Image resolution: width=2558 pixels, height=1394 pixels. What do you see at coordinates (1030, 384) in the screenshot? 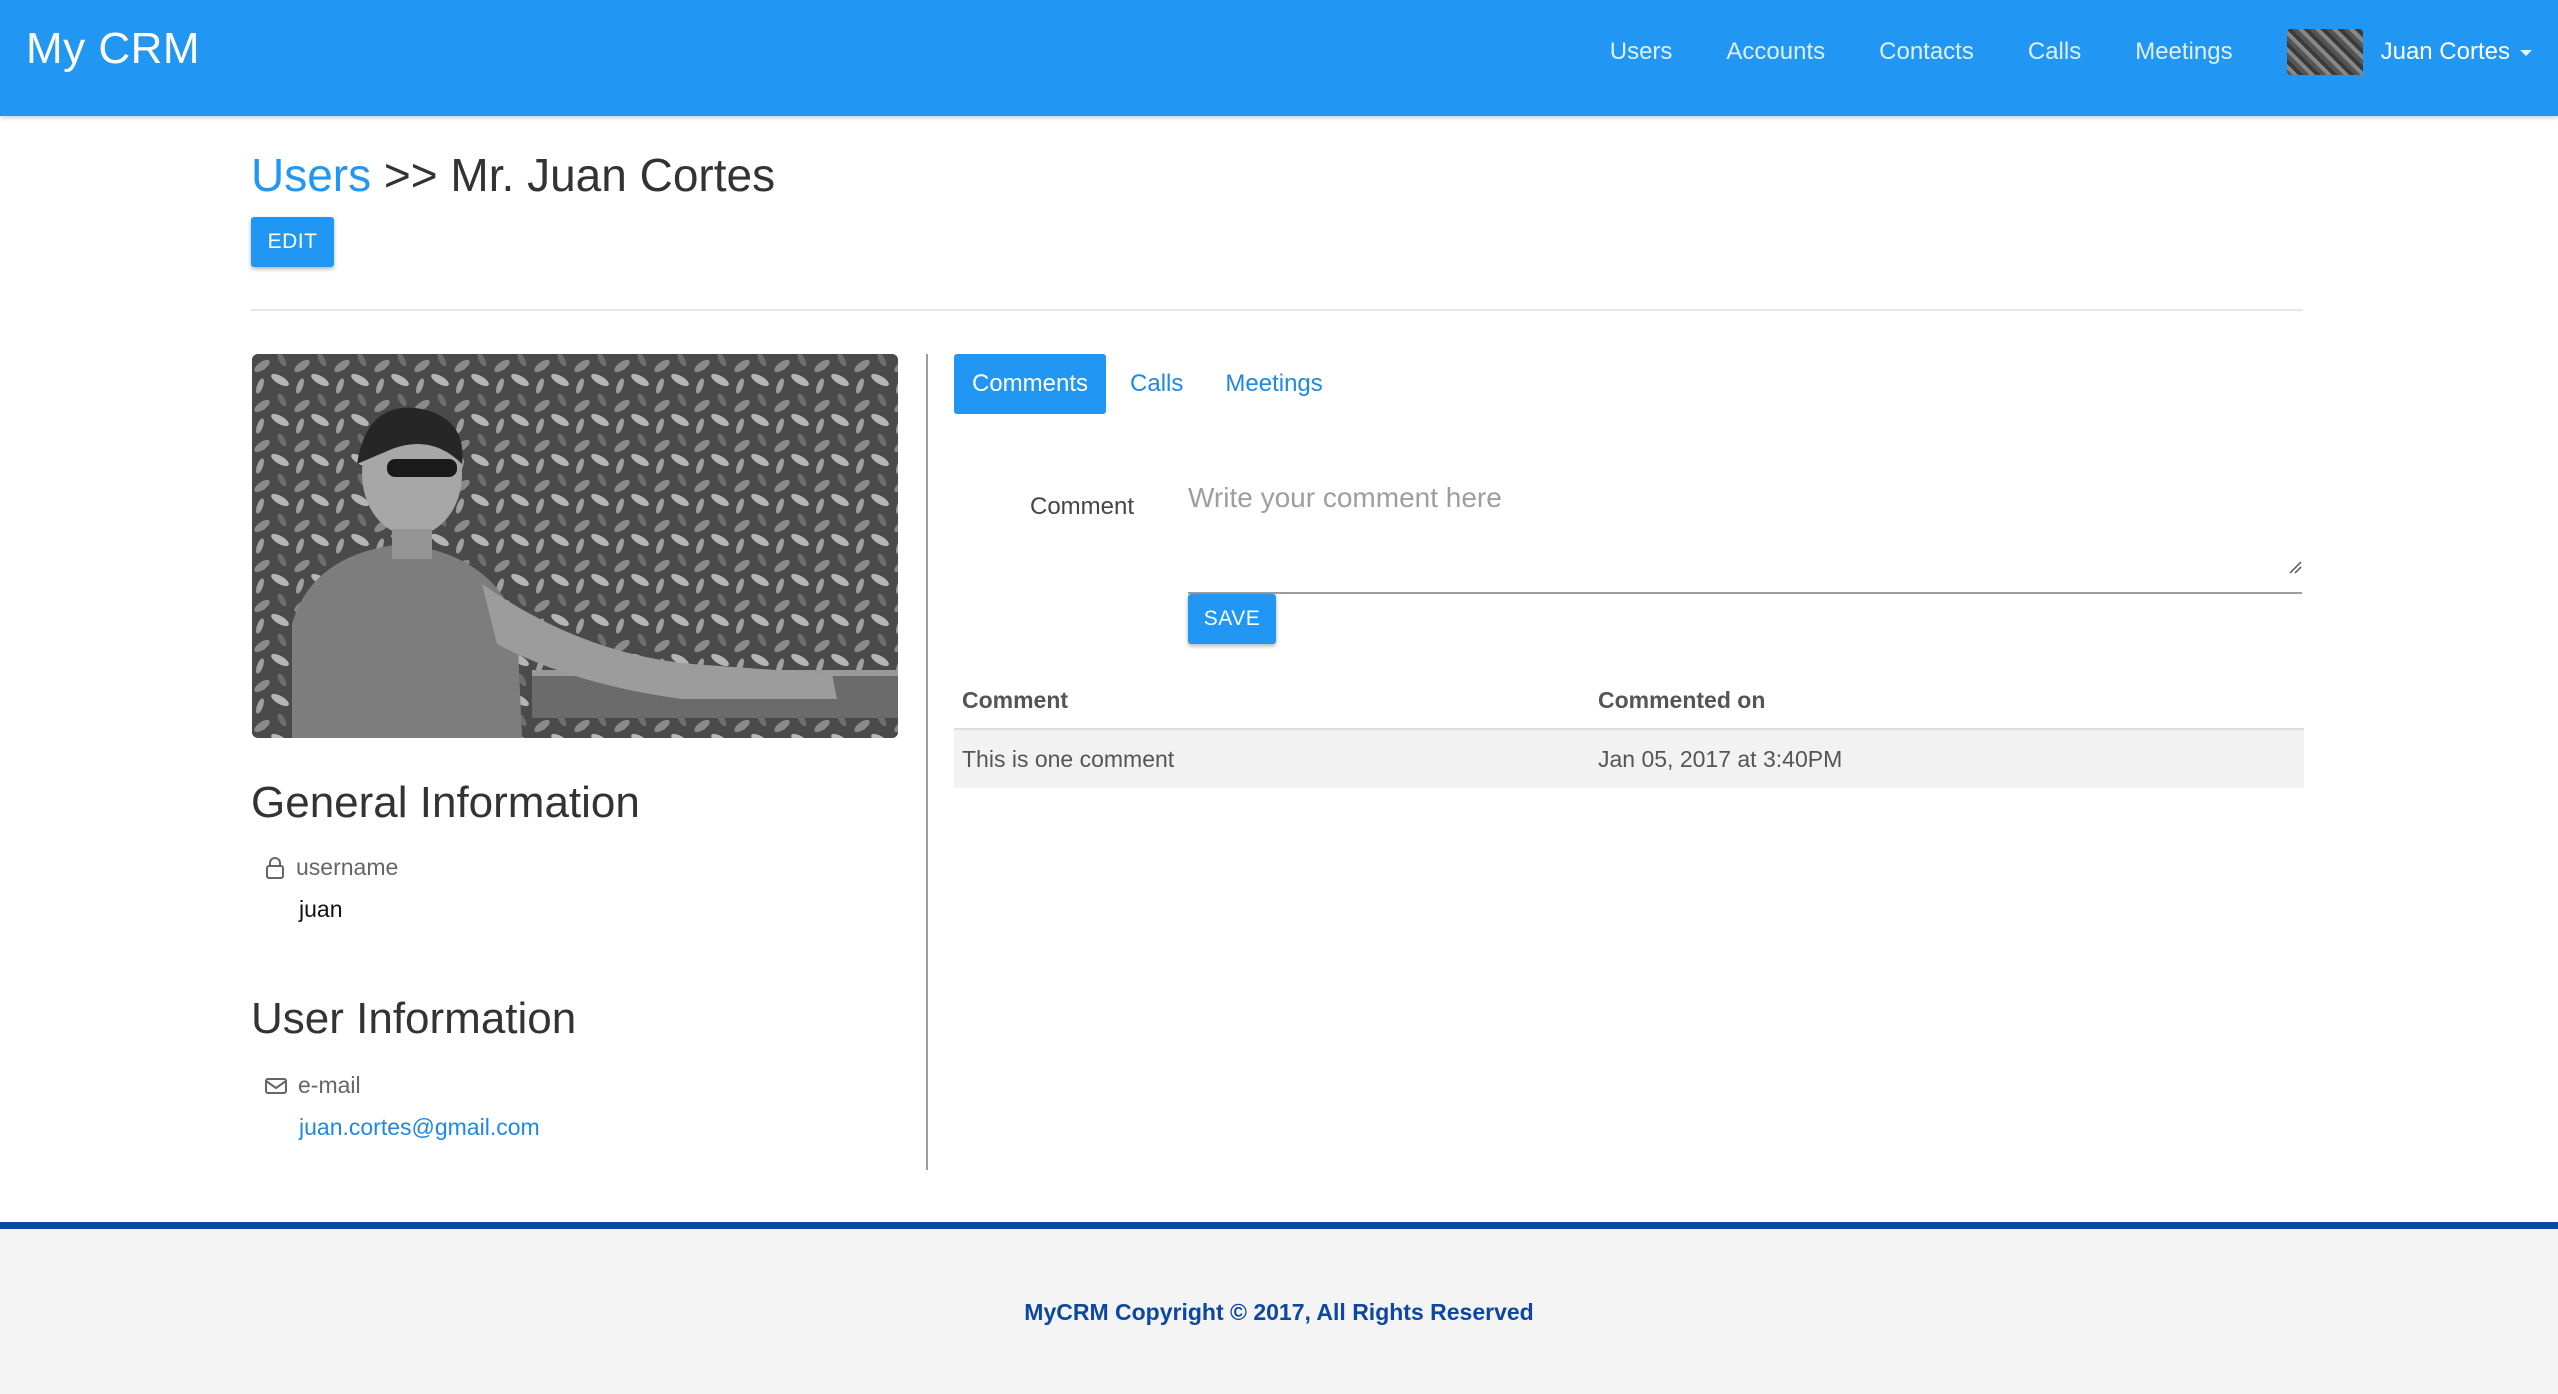
I see `tab-comments: Comments` at bounding box center [1030, 384].